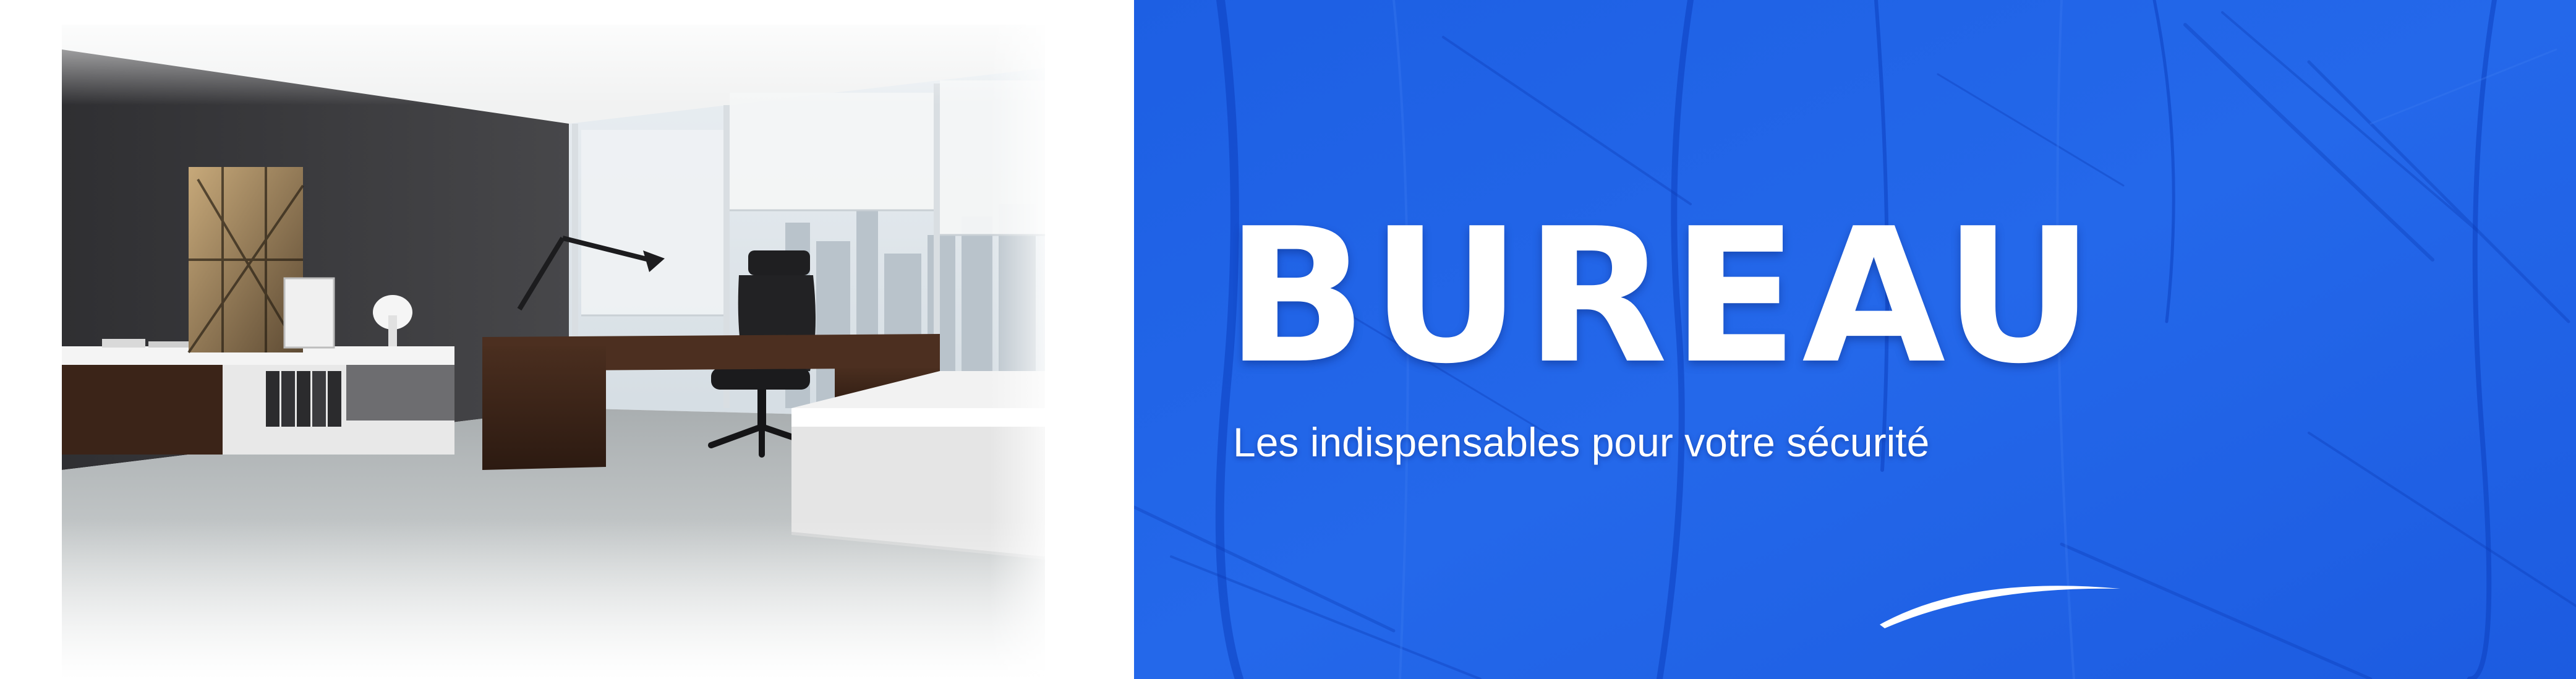  What do you see at coordinates (1581, 442) in the screenshot?
I see `headline-subtitle: Les indispensables pour votre sécurité` at bounding box center [1581, 442].